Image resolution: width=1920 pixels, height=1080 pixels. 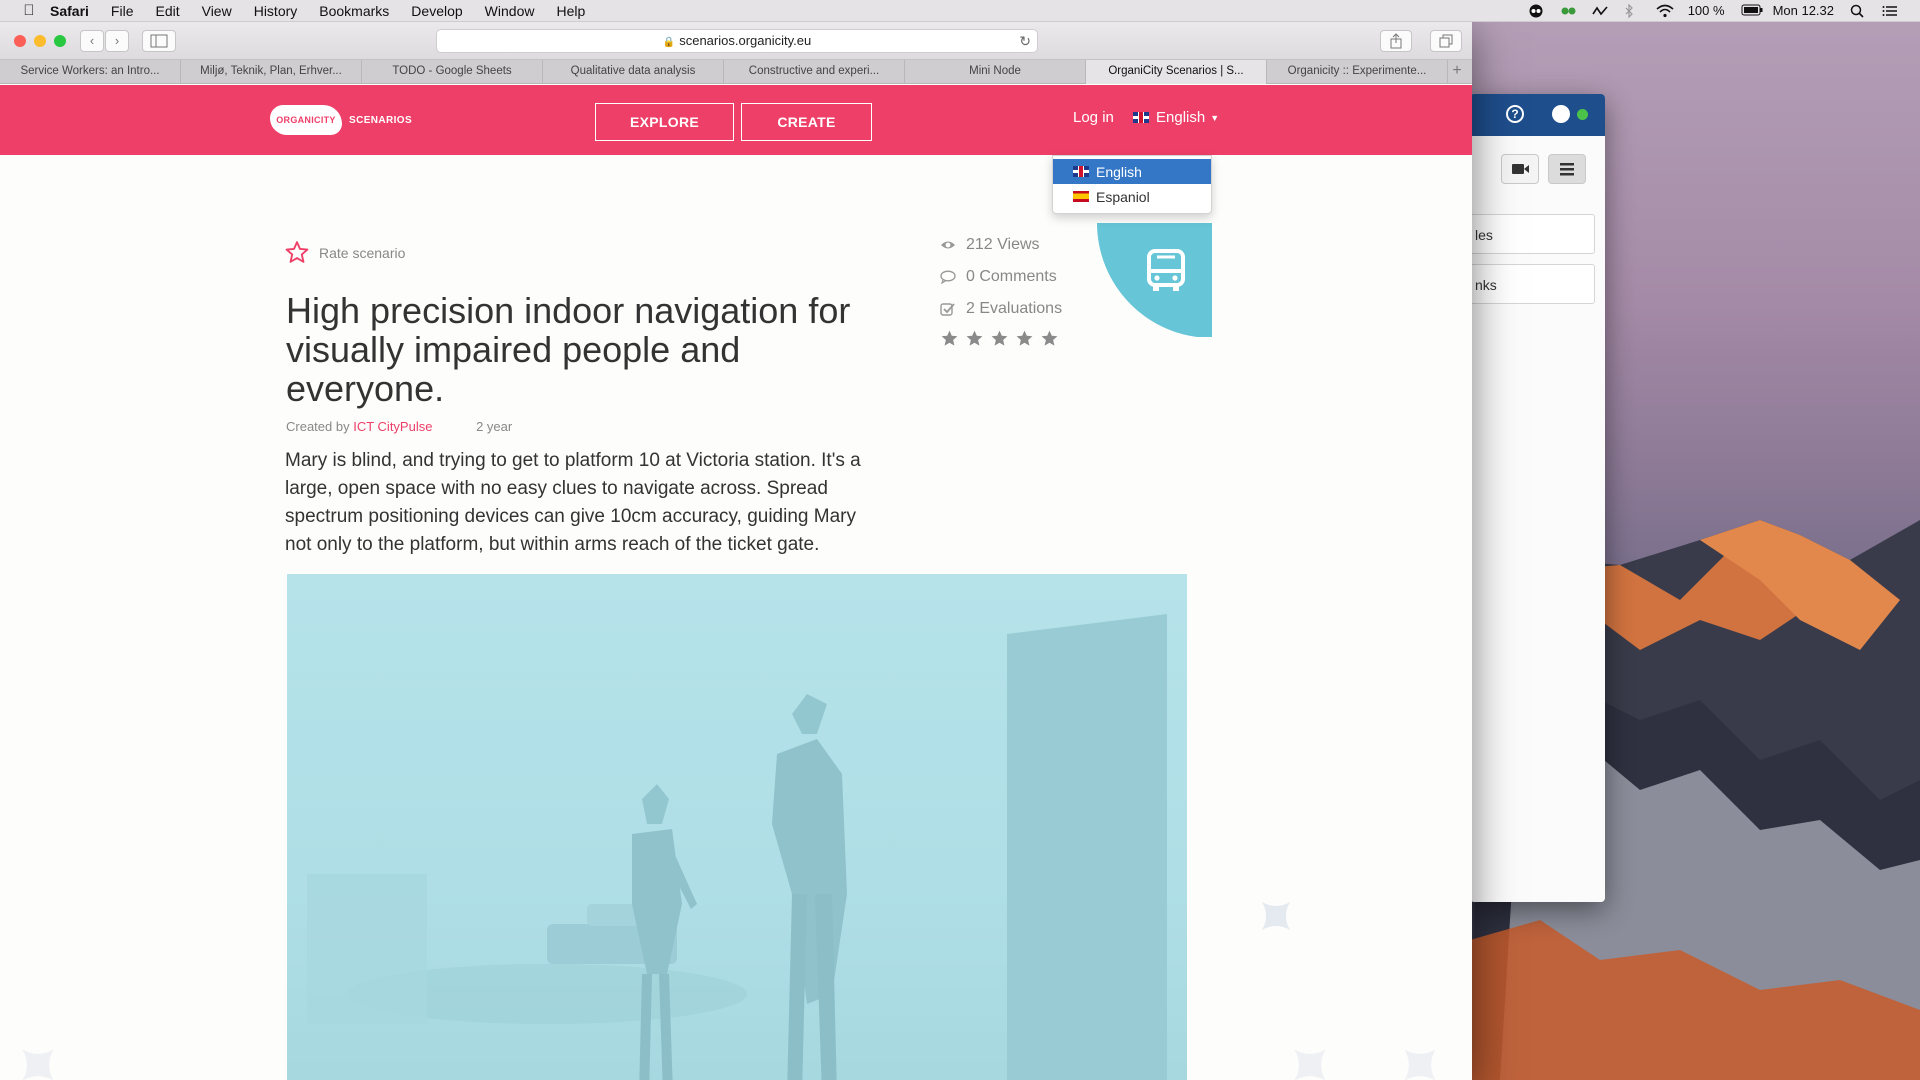 I want to click on scenario-stats: 212 Views 0 Comments 2 Evaluations, so click(x=1001, y=288).